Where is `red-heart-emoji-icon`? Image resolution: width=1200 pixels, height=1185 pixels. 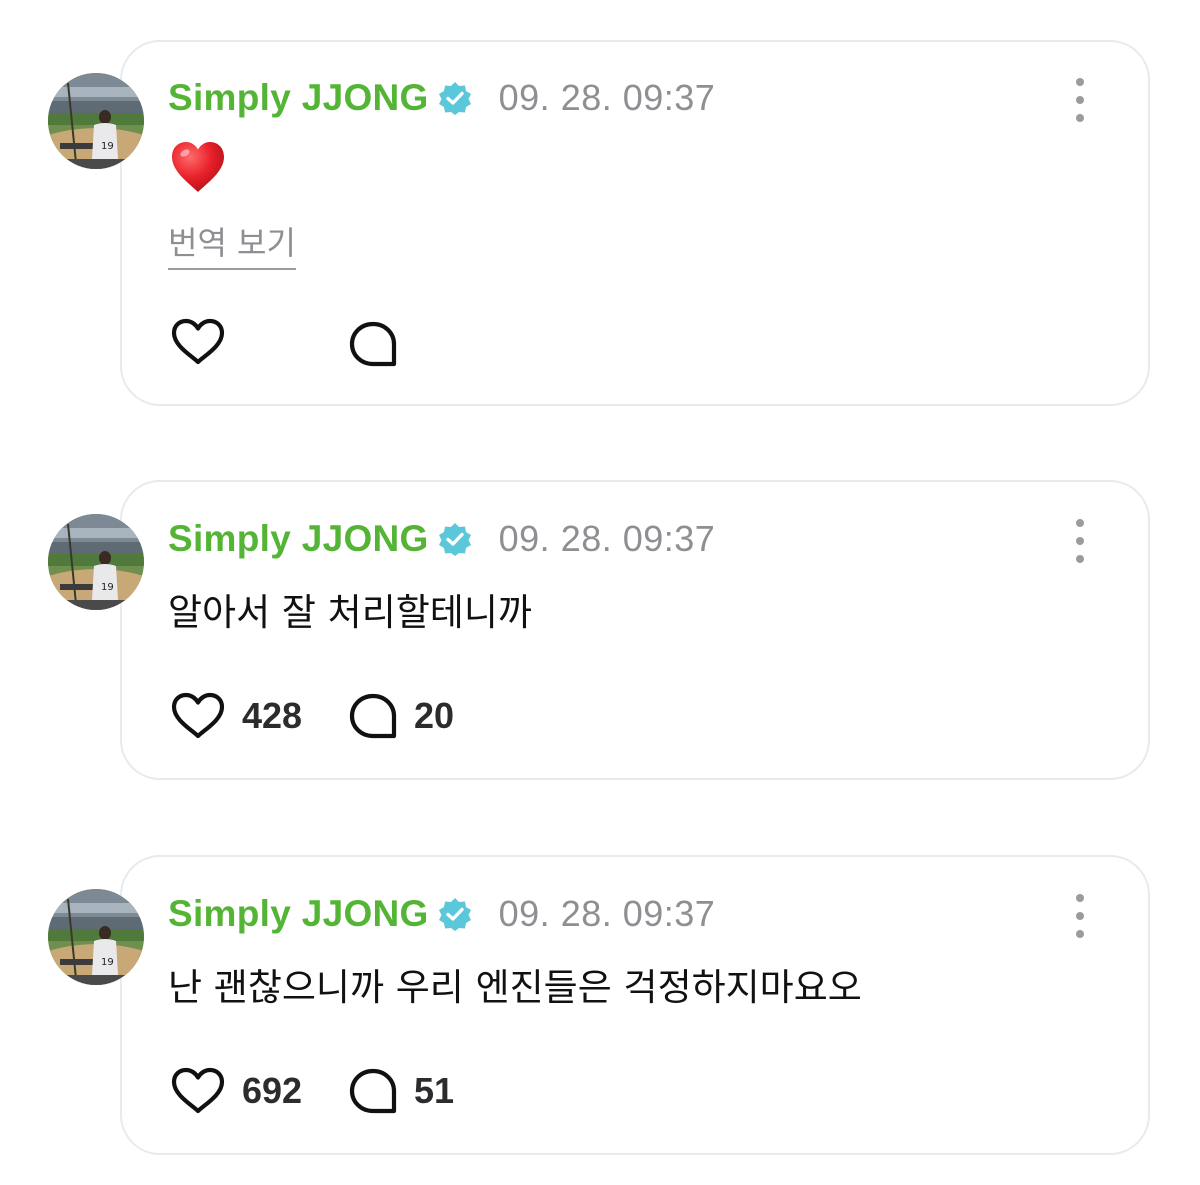 red-heart-emoji-icon is located at coordinates (198, 168).